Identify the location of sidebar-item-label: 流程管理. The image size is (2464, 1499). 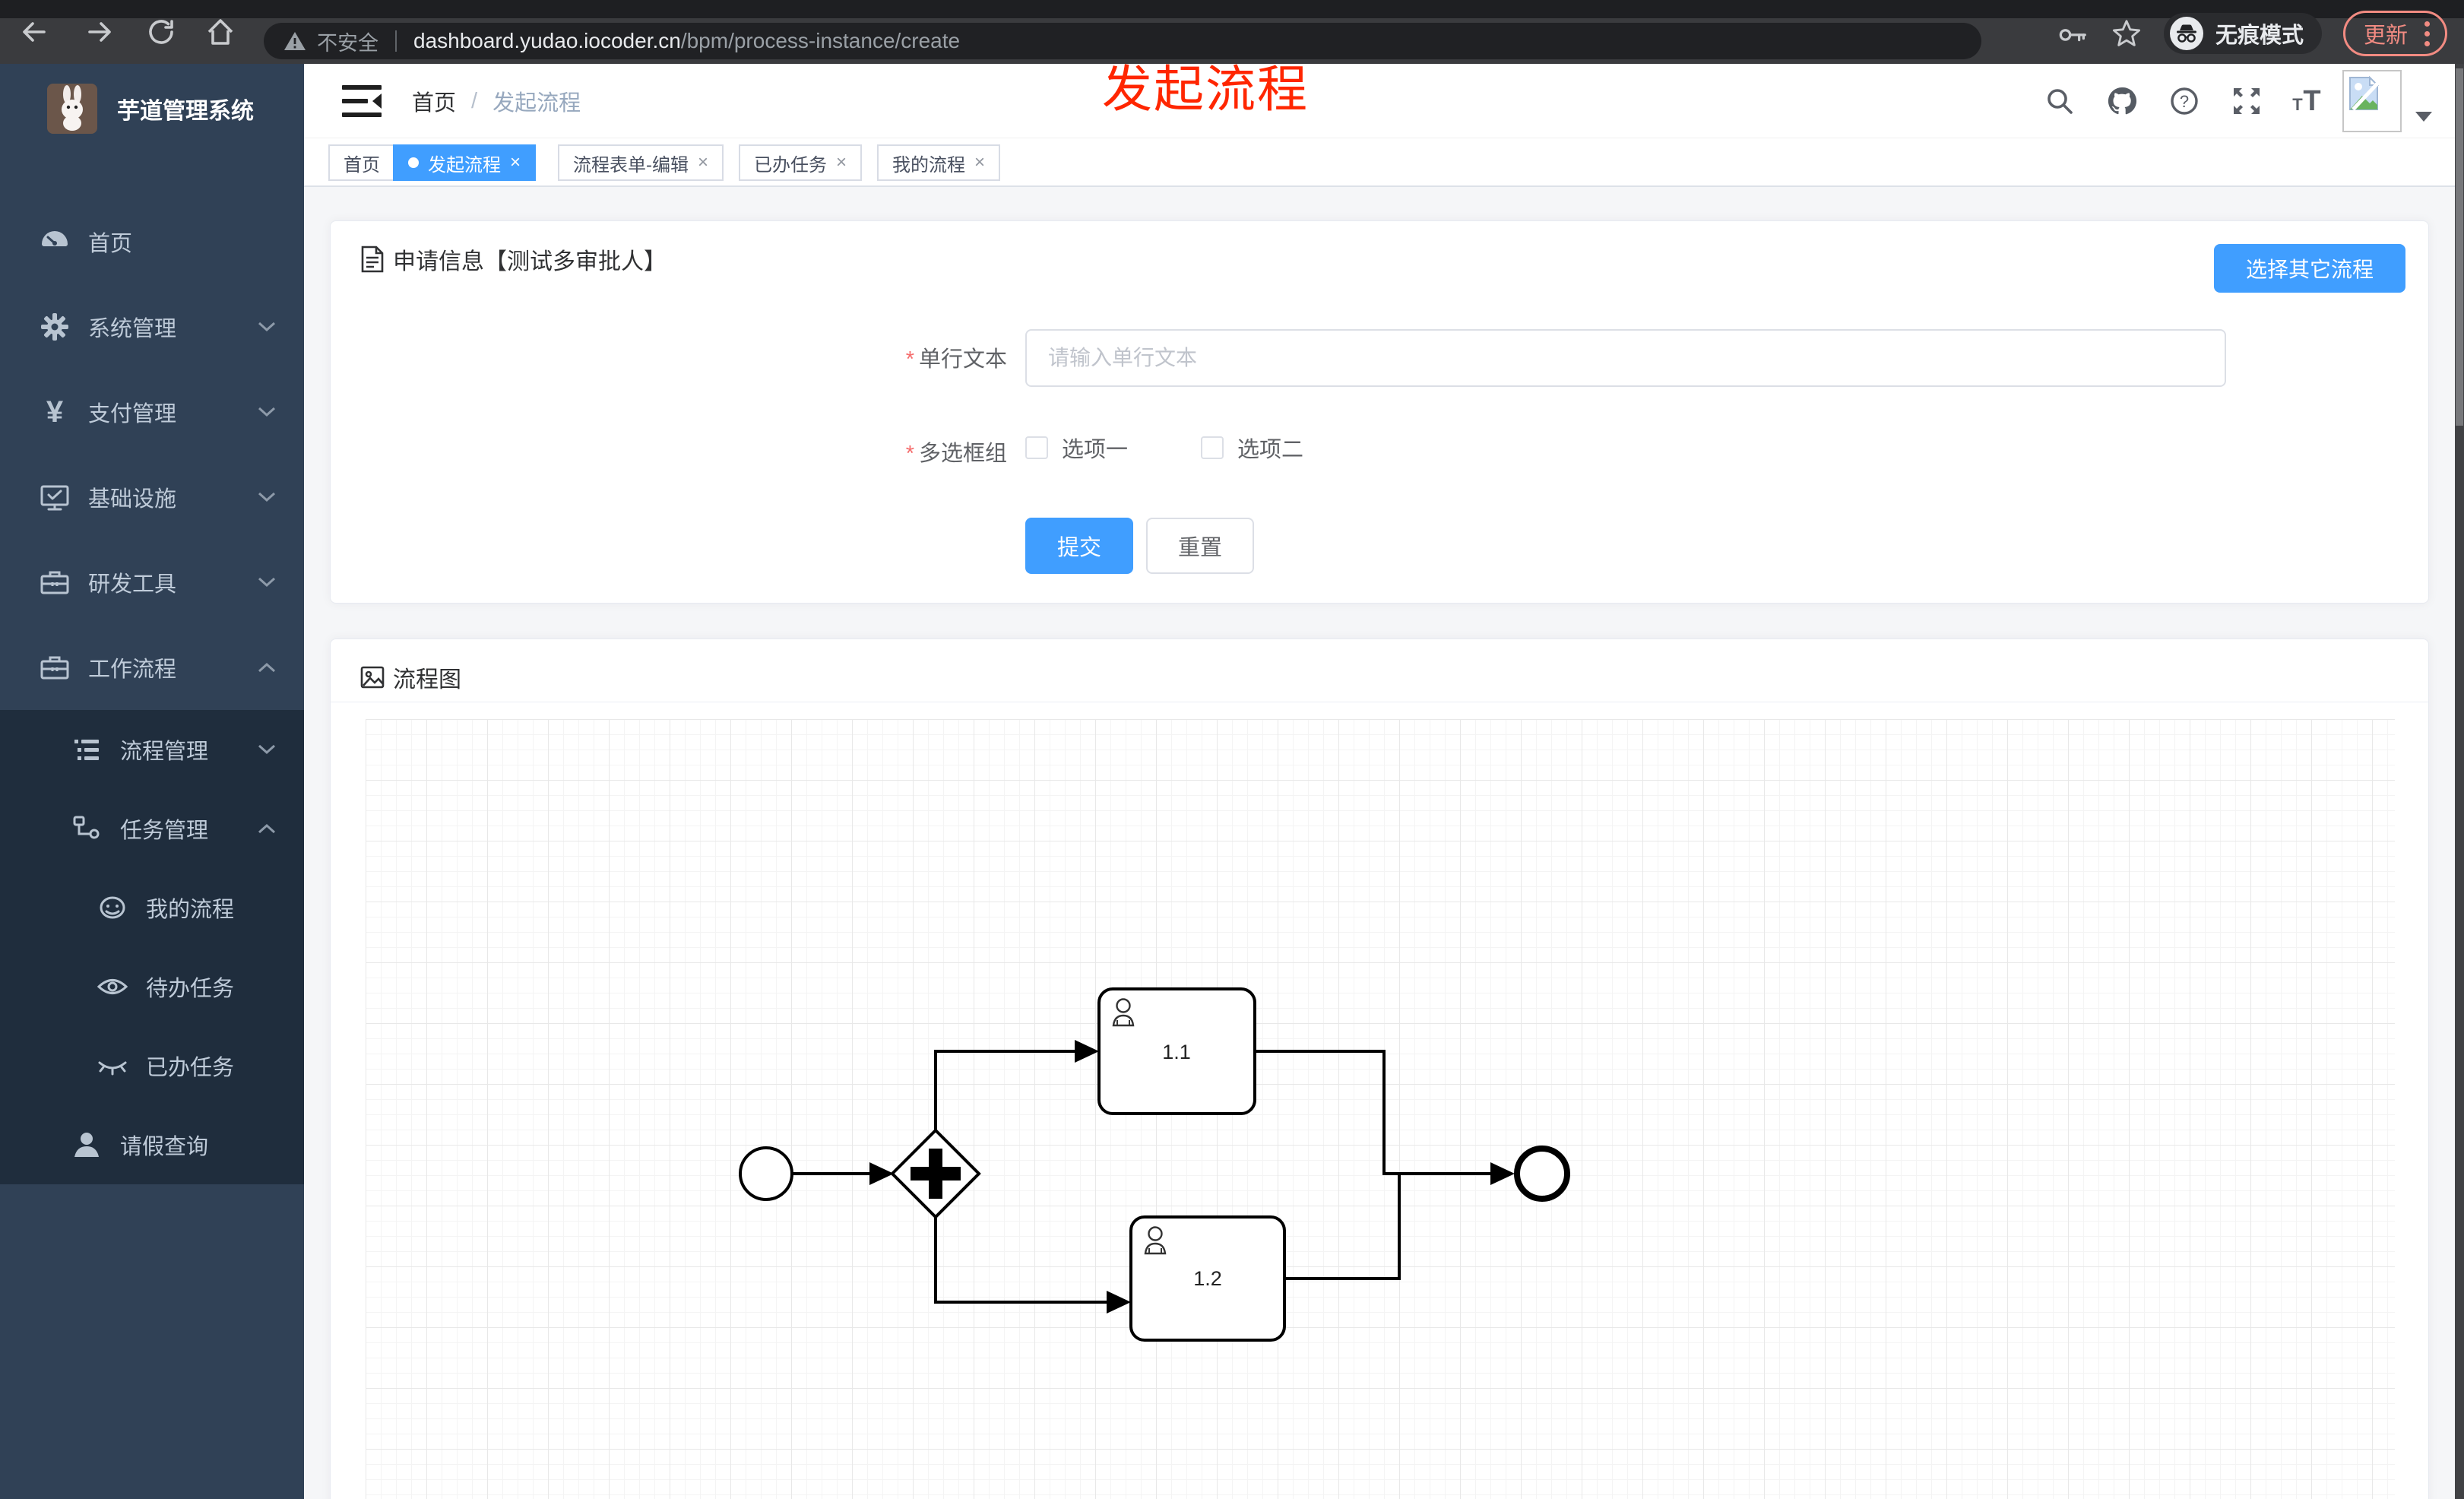
(164, 752).